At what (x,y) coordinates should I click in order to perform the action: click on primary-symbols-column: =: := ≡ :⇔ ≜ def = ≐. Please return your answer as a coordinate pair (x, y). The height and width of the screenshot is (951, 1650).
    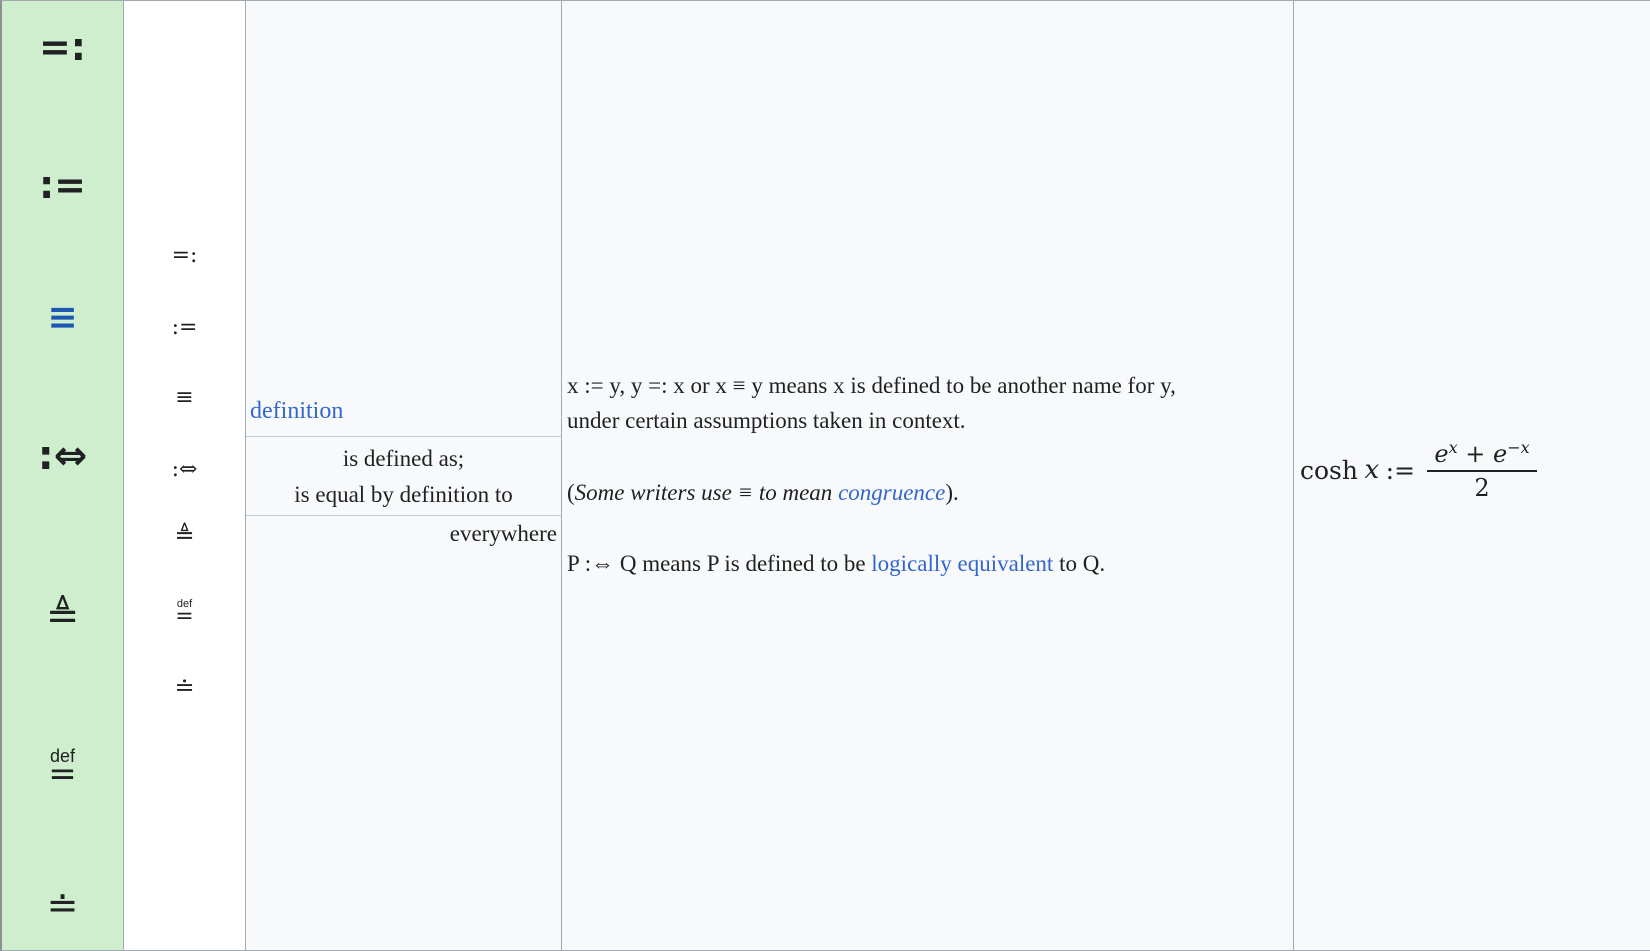
    Looking at the image, I should click on (63, 475).